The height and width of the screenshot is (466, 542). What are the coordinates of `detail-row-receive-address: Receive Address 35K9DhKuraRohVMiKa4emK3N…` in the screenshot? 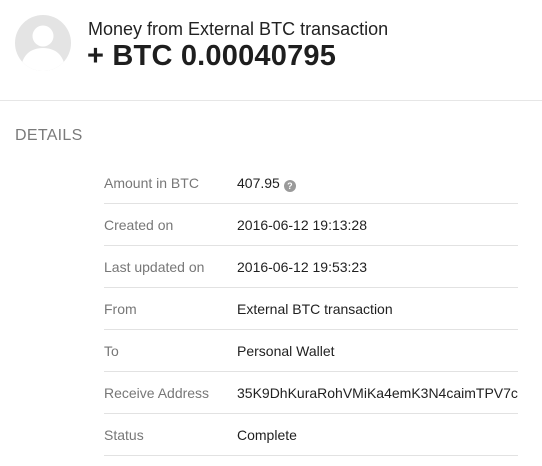 It's located at (311, 393).